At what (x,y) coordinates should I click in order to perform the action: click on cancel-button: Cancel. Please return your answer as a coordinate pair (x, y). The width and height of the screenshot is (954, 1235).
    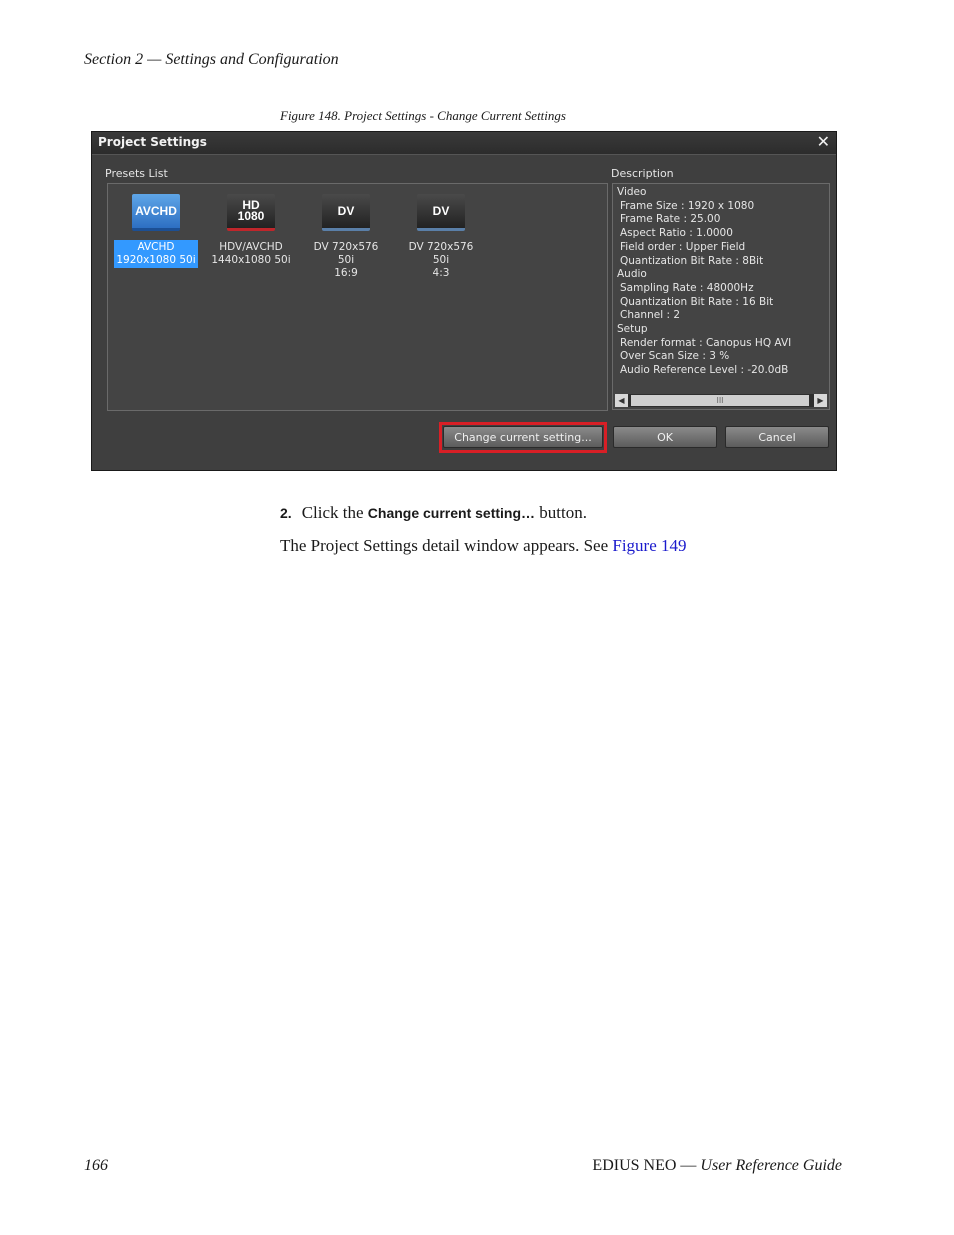
    Looking at the image, I should click on (777, 437).